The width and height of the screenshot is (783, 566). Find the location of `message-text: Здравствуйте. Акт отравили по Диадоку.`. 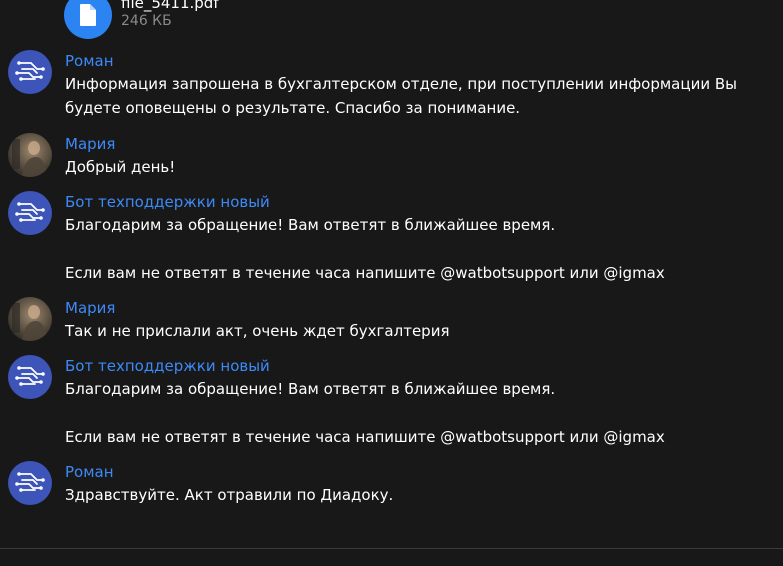

message-text: Здравствуйте. Акт отравили по Диадоку. is located at coordinates (229, 495).